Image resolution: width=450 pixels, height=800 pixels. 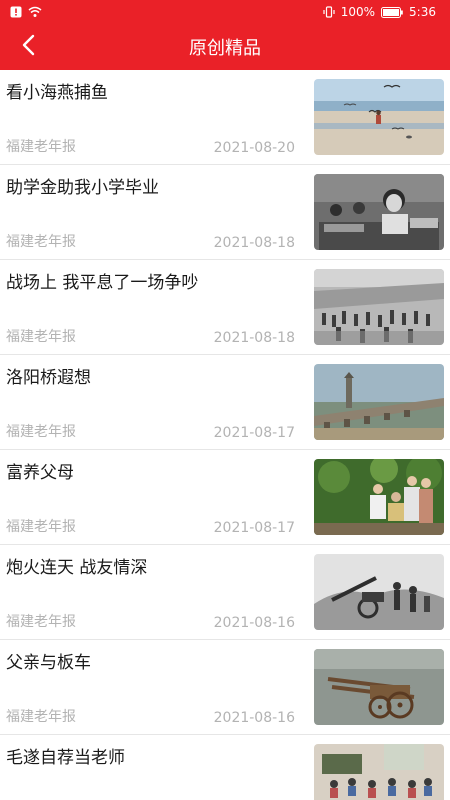 I want to click on article-item: 毛遂自荐当老师, so click(x=225, y=767).